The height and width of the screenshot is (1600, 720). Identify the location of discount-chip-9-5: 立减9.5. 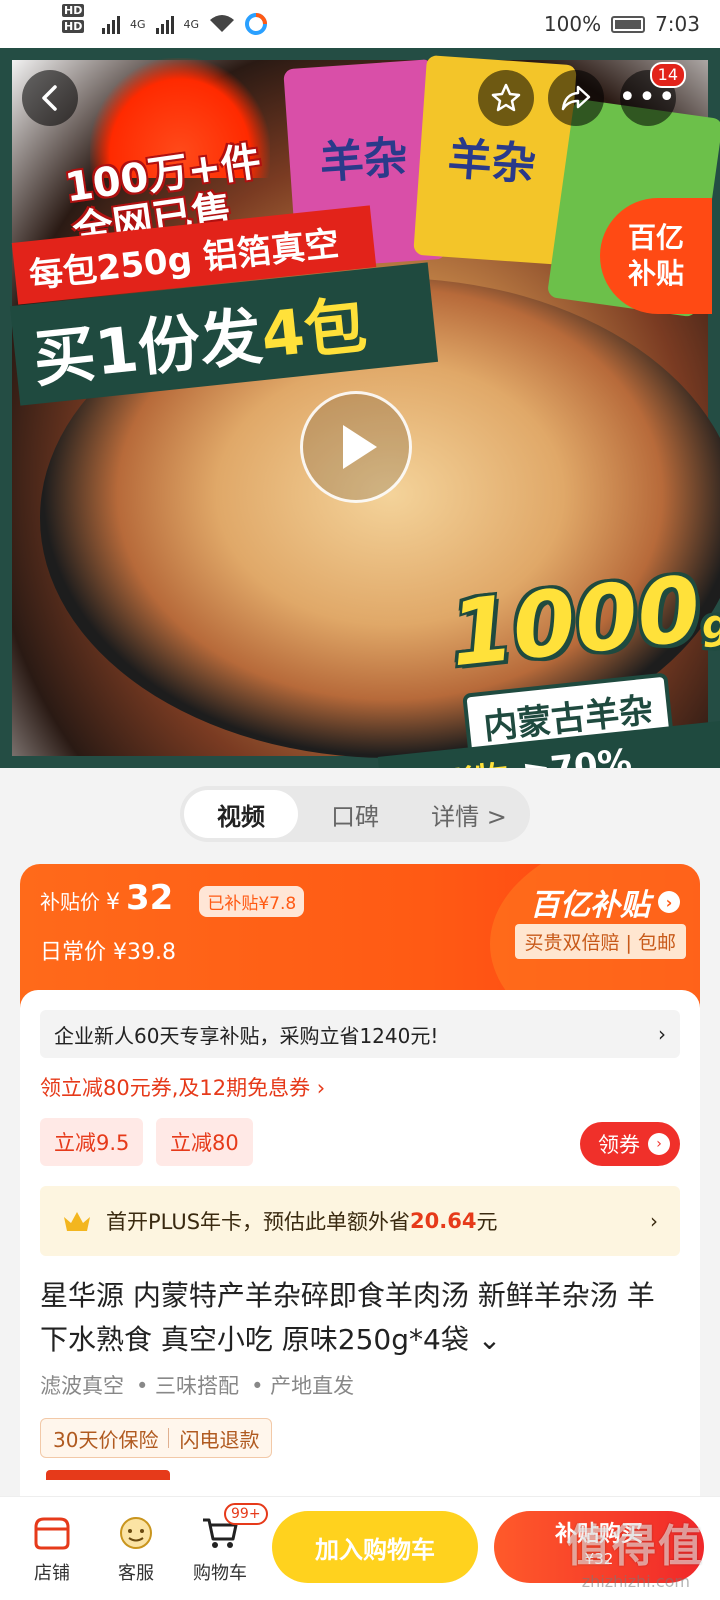
(92, 1142).